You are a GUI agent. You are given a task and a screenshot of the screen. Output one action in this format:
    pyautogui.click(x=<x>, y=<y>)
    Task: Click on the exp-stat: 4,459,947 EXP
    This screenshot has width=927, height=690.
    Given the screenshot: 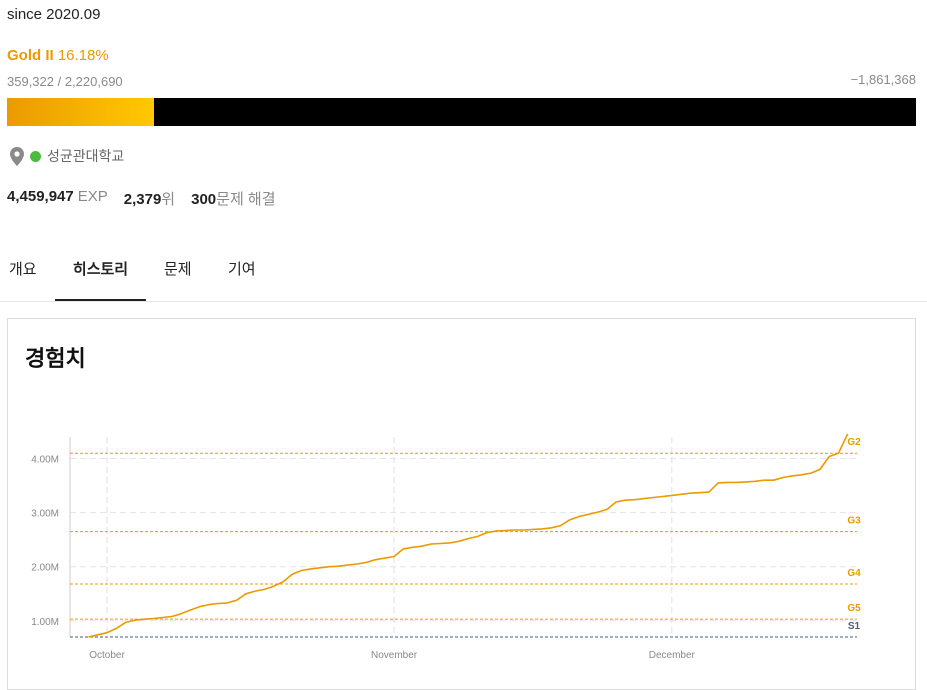 What is the action you would take?
    pyautogui.click(x=57, y=198)
    